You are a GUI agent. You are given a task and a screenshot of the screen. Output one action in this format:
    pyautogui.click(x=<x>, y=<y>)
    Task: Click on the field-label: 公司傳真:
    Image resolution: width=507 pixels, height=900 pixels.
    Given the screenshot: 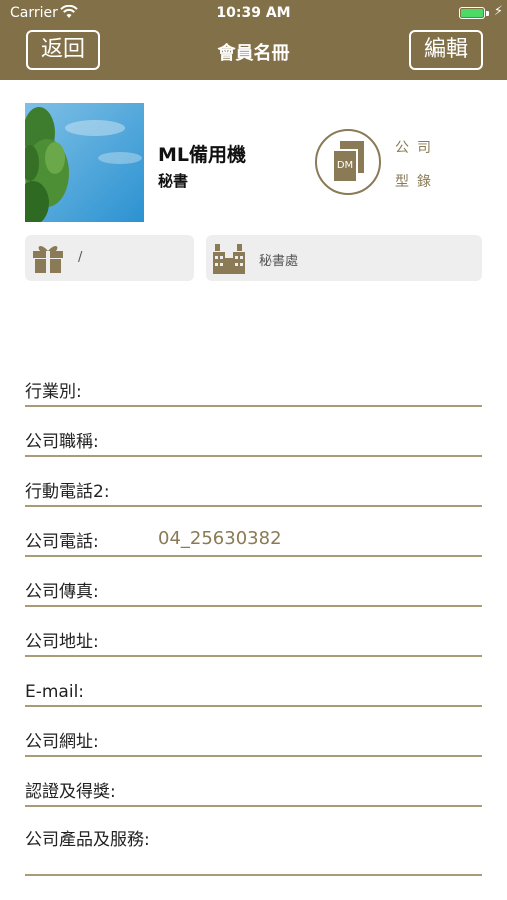 What is the action you would take?
    pyautogui.click(x=62, y=592)
    